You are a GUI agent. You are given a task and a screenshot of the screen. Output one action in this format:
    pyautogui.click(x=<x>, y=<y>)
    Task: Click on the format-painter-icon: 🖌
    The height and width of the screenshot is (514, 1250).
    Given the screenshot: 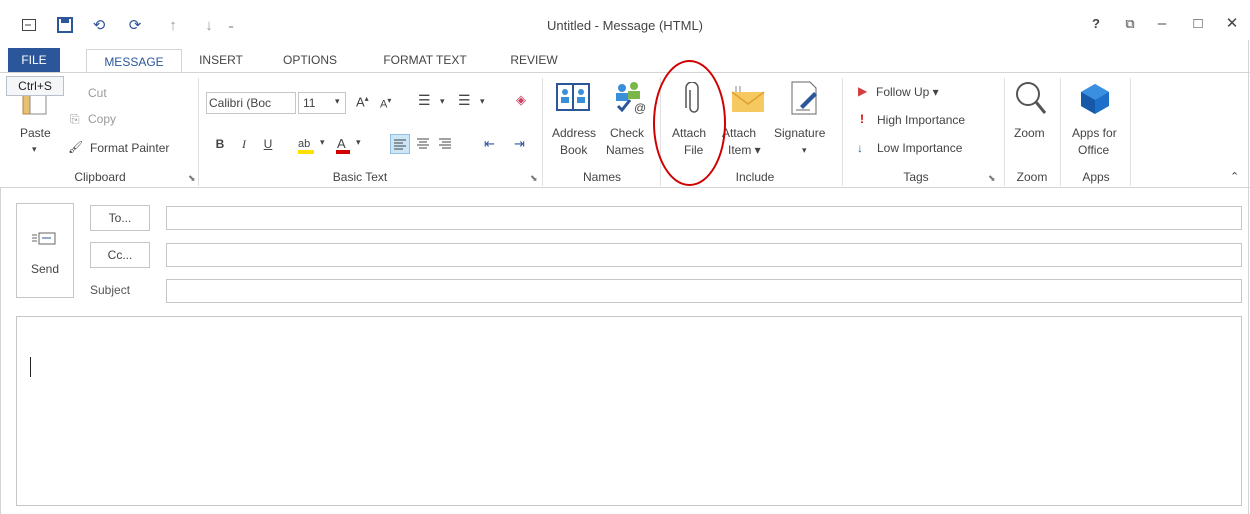 What is the action you would take?
    pyautogui.click(x=75, y=147)
    